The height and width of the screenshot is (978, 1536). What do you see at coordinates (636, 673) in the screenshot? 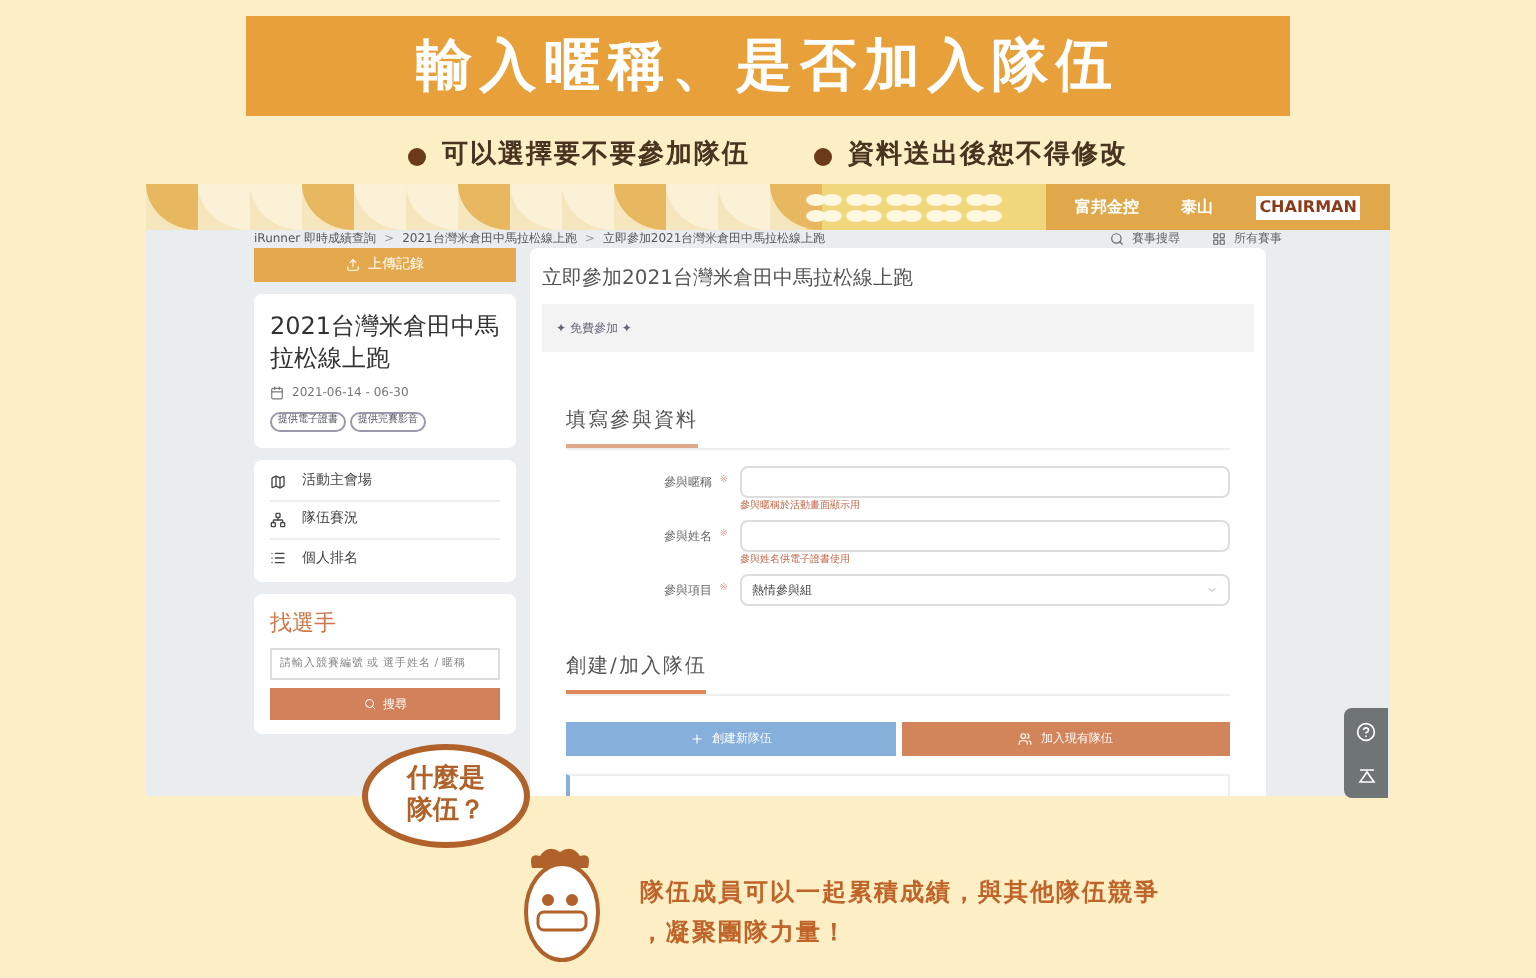
I see `section-heading: 創建/加入隊伍` at bounding box center [636, 673].